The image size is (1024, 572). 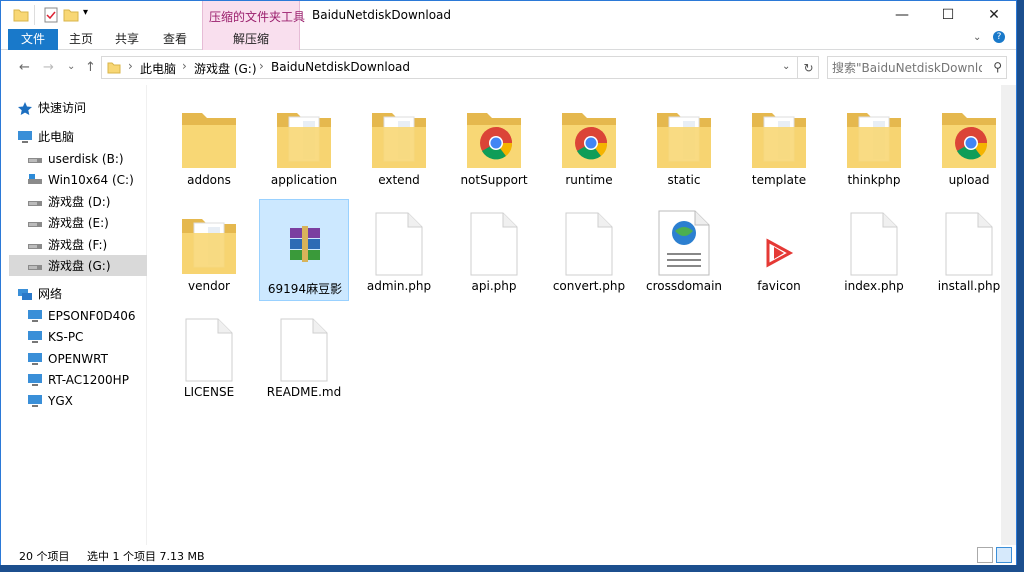 What do you see at coordinates (48, 67) in the screenshot?
I see `forward-button: →` at bounding box center [48, 67].